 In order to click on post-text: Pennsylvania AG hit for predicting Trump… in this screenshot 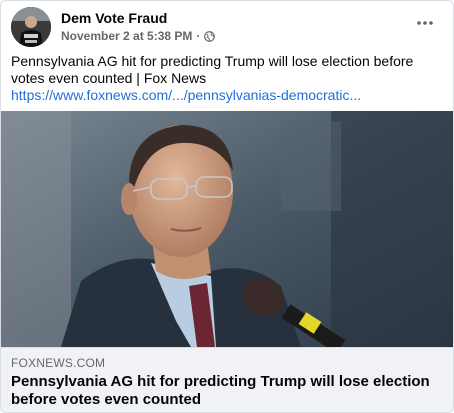, I will do `click(212, 69)`.